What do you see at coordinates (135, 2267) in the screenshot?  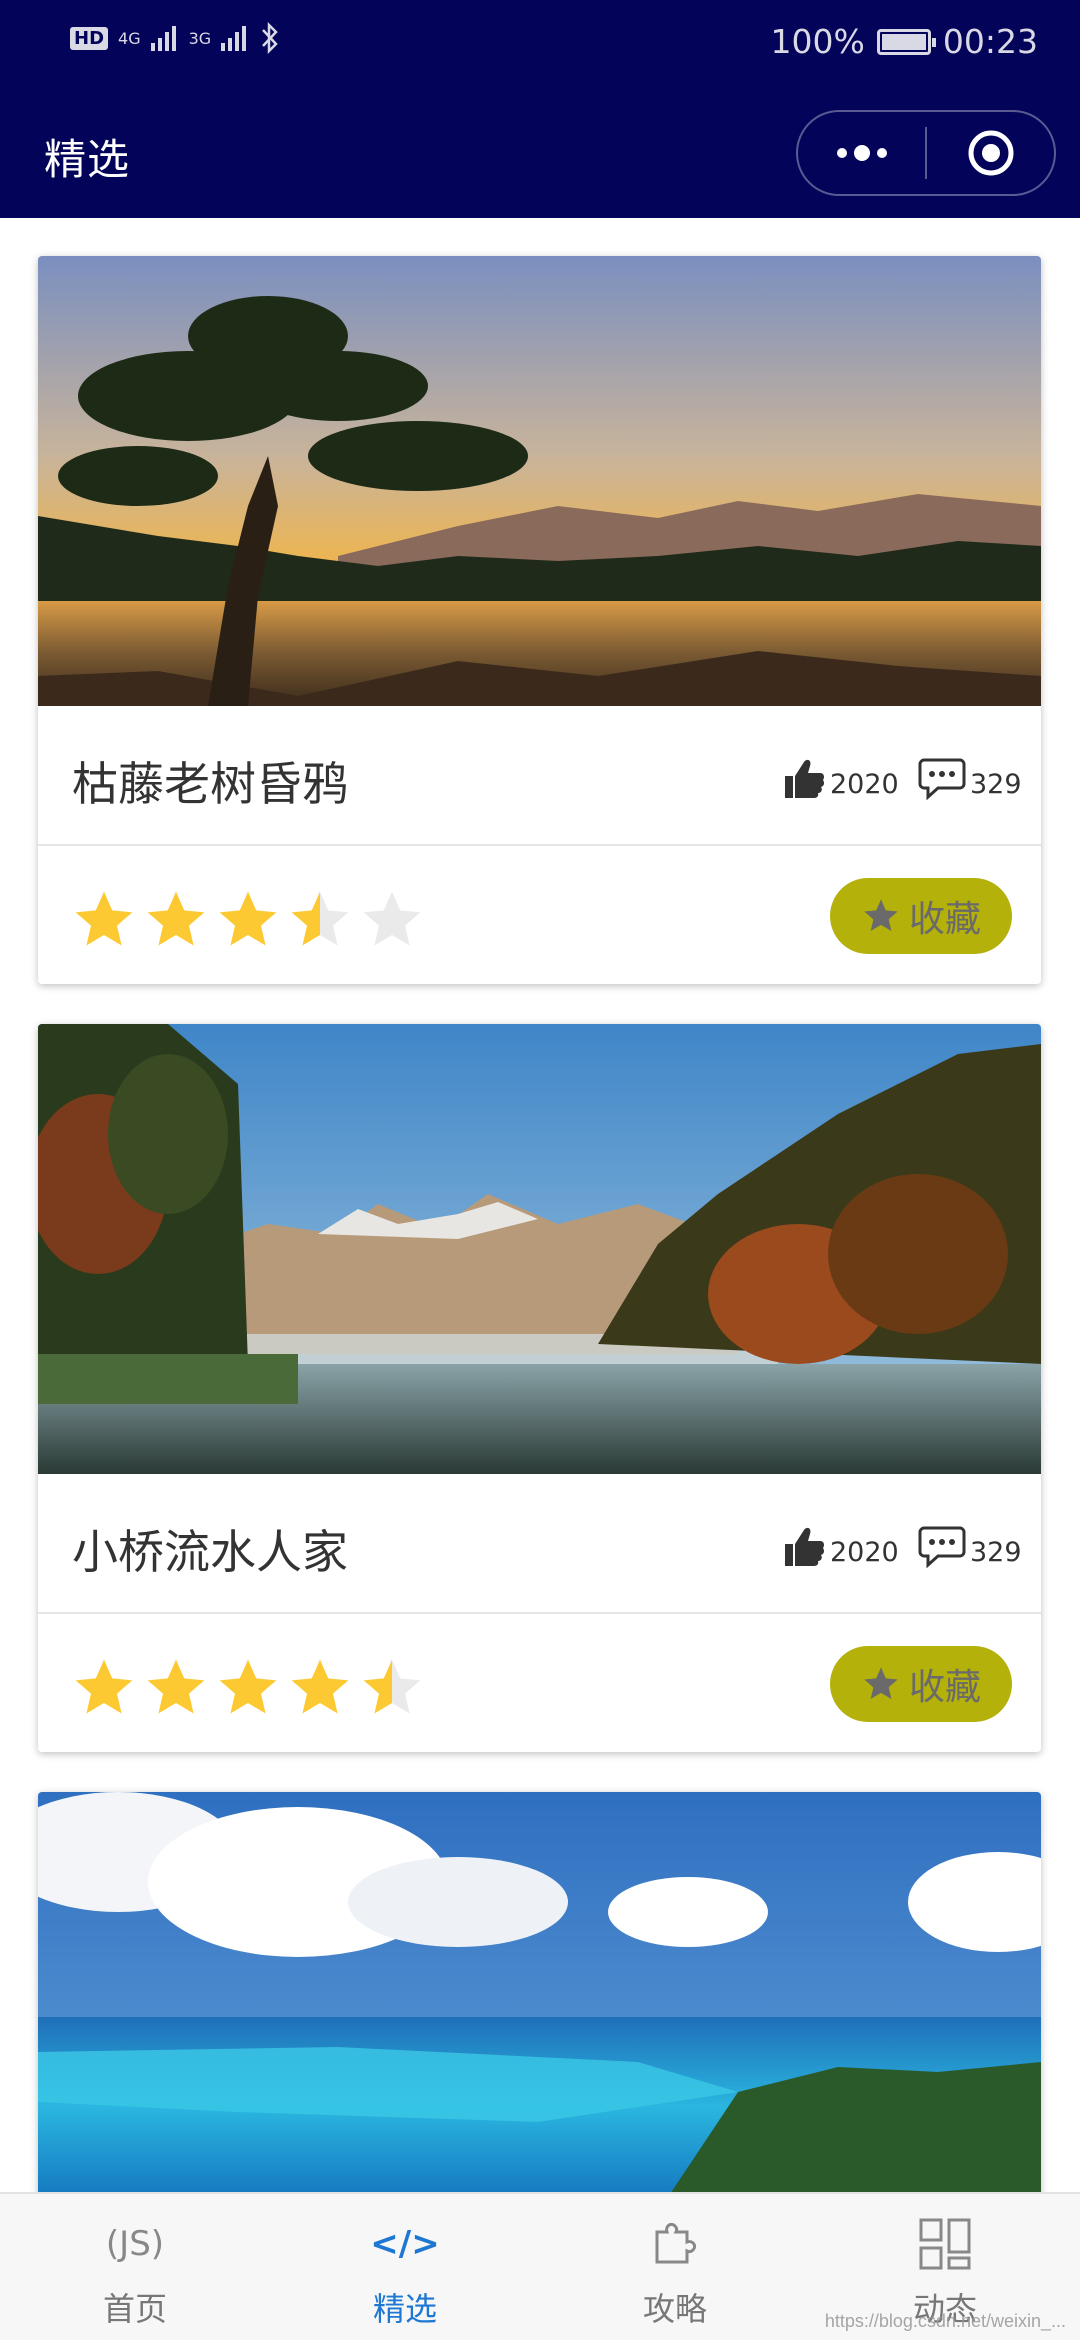 I see `tab-home: (JS) 首页` at bounding box center [135, 2267].